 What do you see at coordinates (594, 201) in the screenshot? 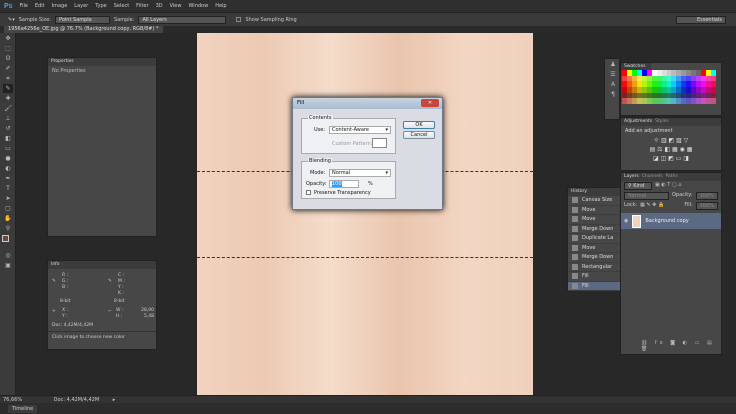
I see `history-item: Canvas Size` at bounding box center [594, 201].